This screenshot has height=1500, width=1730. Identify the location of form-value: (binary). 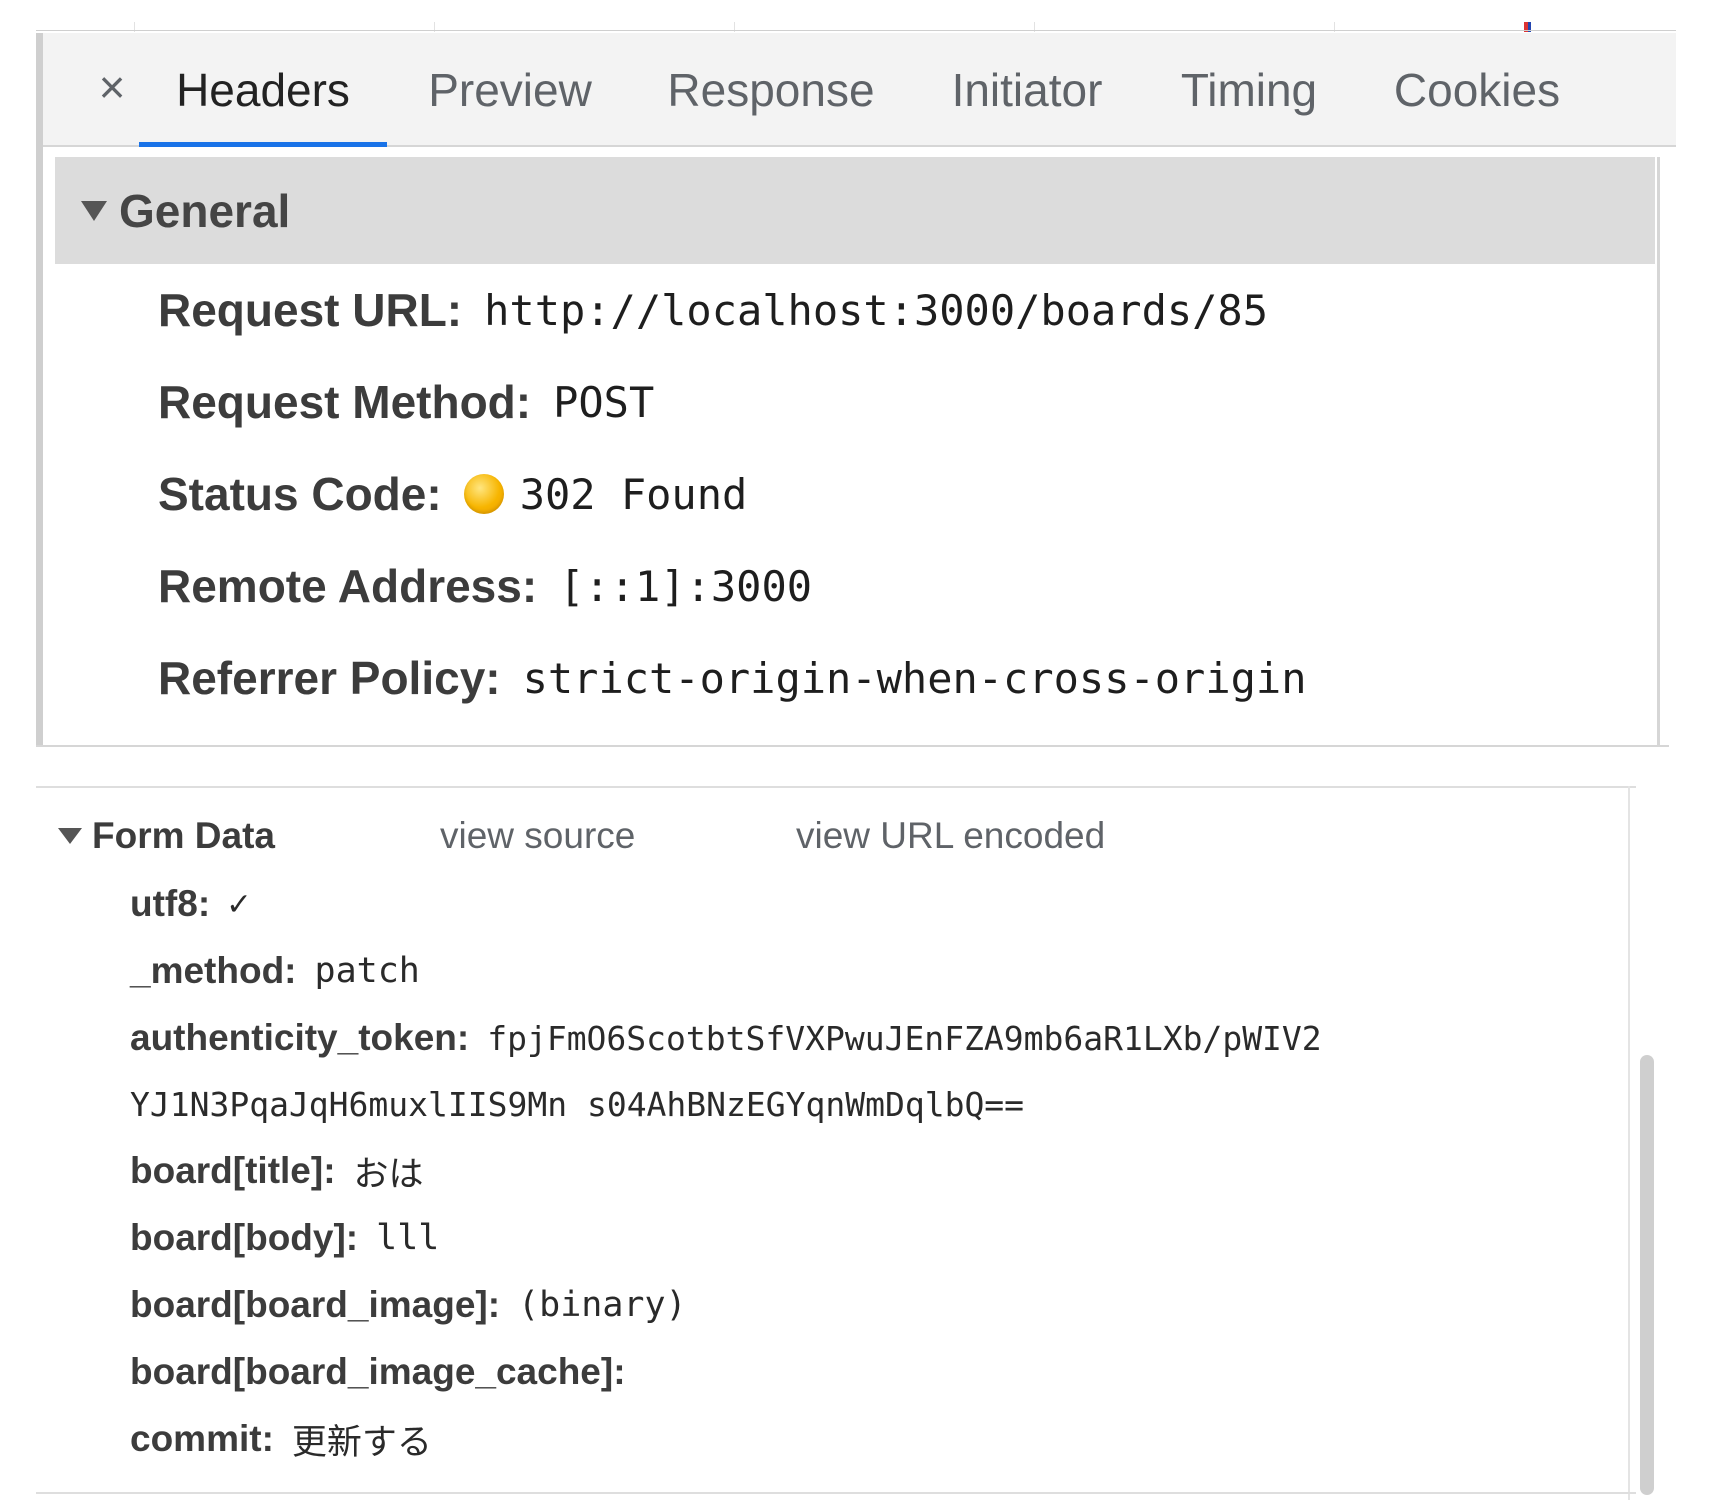
(602, 1305).